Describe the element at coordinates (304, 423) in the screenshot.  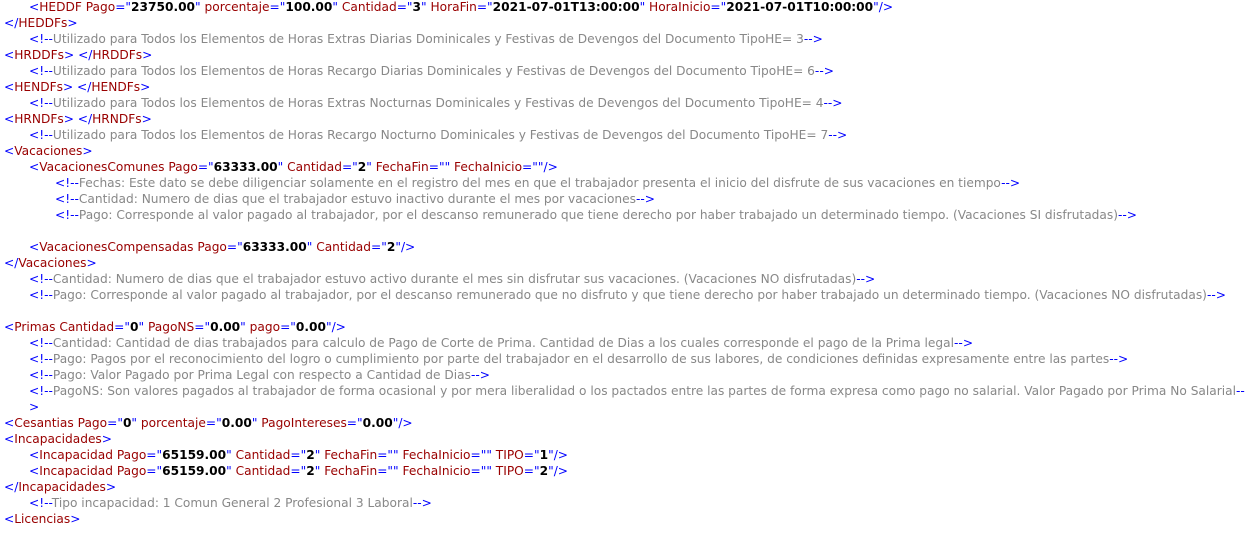
I see `xml-attribute-name: PagoIntereses` at that location.